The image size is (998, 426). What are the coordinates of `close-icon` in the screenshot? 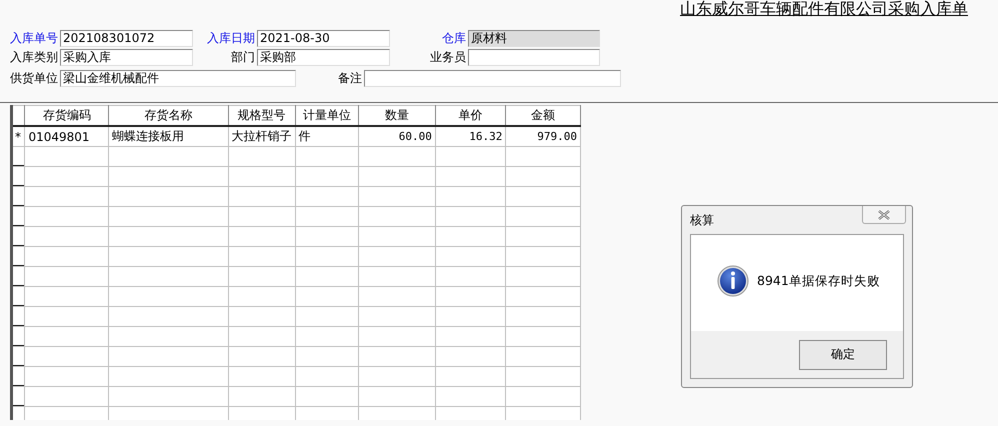 It's located at (884, 215).